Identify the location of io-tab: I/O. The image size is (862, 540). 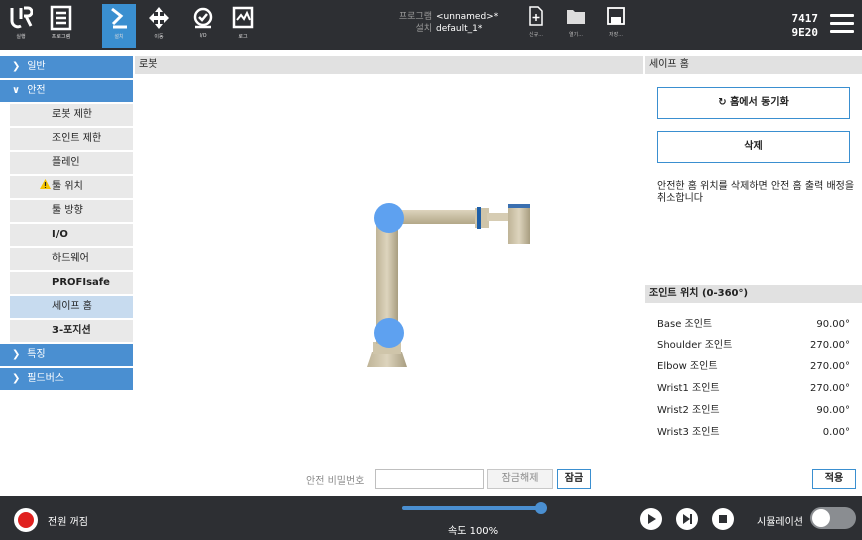
(203, 26).